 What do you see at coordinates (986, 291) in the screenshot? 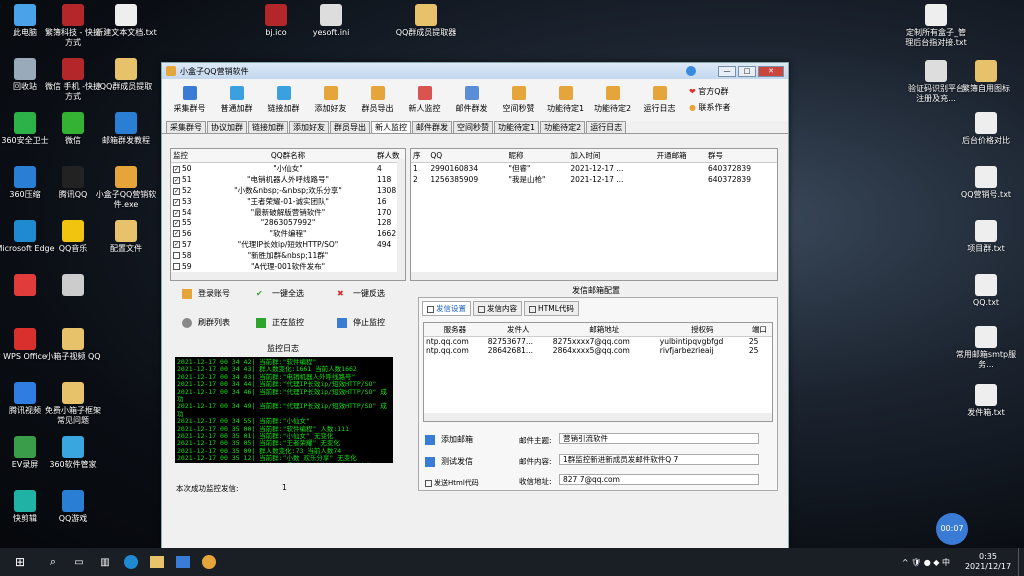
I see `desktop-icon: QQ.txt` at bounding box center [986, 291].